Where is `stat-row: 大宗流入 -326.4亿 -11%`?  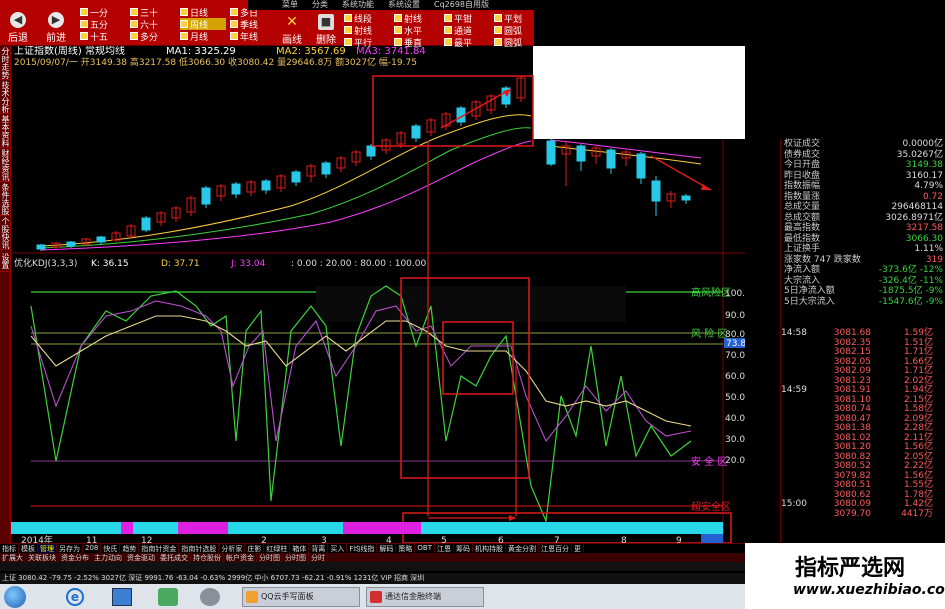
stat-row: 大宗流入 -326.4亿 -11% is located at coordinates (863, 281).